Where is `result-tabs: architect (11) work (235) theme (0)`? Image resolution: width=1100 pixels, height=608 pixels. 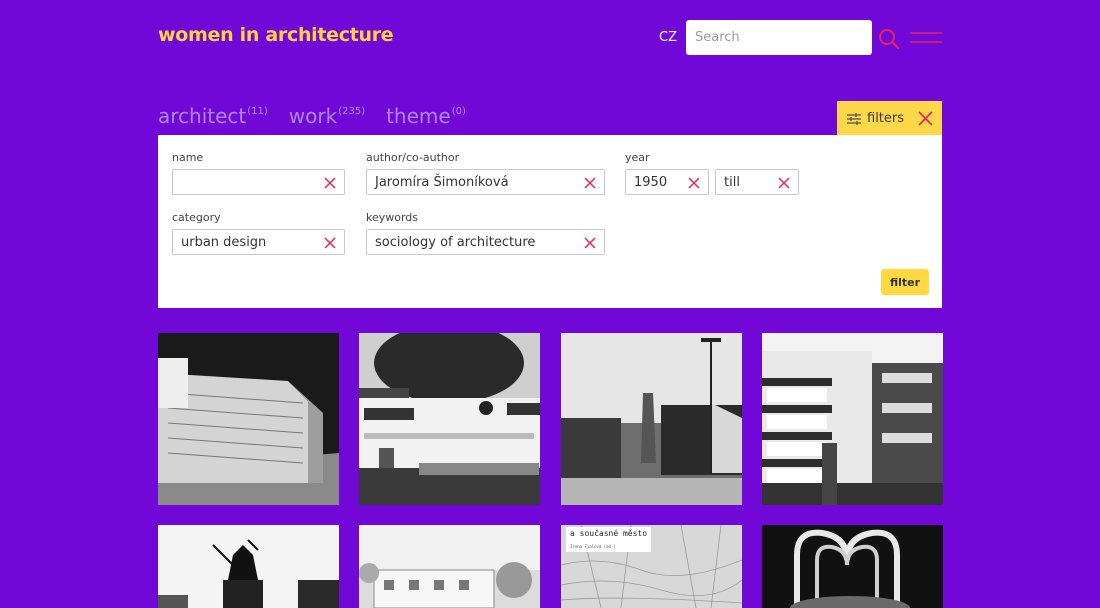
result-tabs: architect (11) work (235) theme (0) is located at coordinates (312, 116).